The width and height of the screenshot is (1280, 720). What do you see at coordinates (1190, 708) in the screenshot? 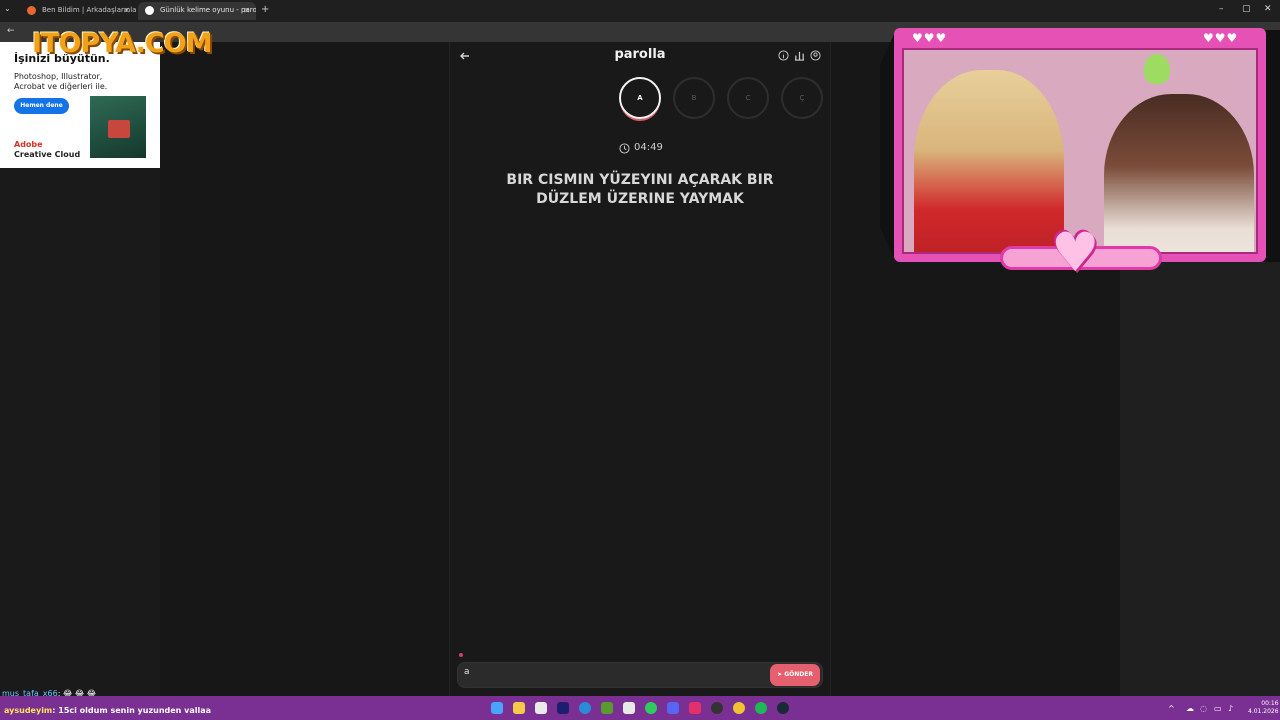
I see `onedrive-icon: ☁` at bounding box center [1190, 708].